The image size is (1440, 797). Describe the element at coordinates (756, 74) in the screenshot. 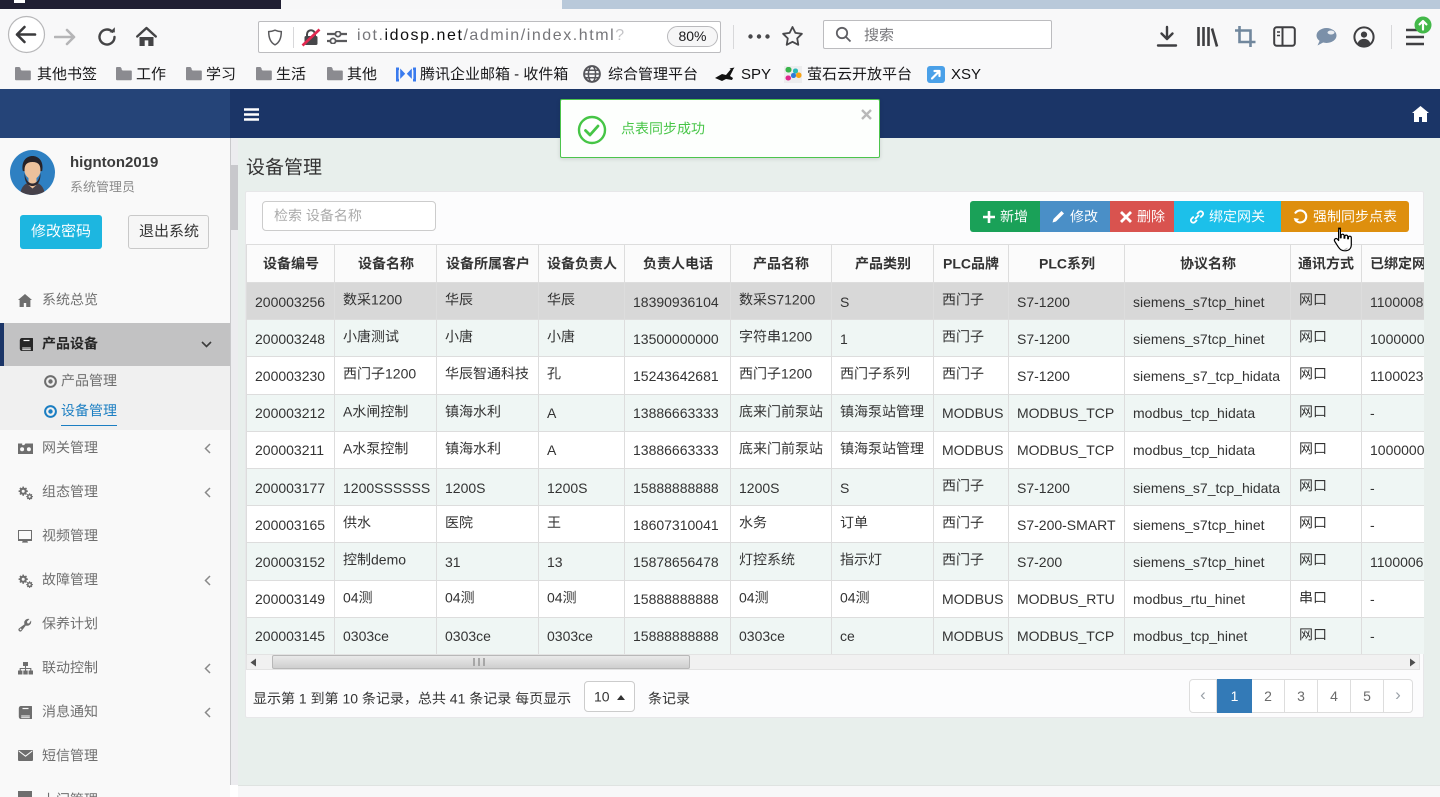

I see `svg-text: SPY` at that location.